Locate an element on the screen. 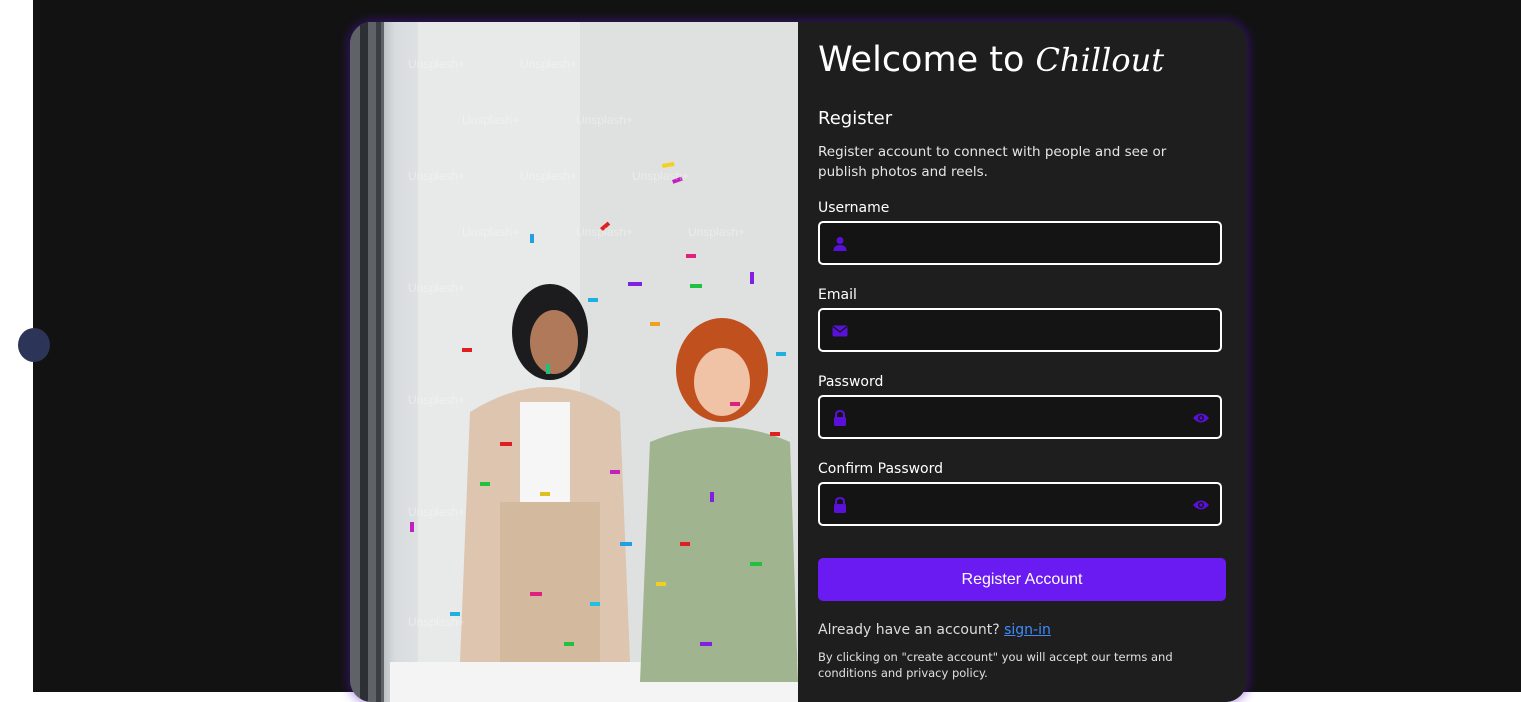 The width and height of the screenshot is (1521, 702). password-input is located at coordinates (1022, 418).